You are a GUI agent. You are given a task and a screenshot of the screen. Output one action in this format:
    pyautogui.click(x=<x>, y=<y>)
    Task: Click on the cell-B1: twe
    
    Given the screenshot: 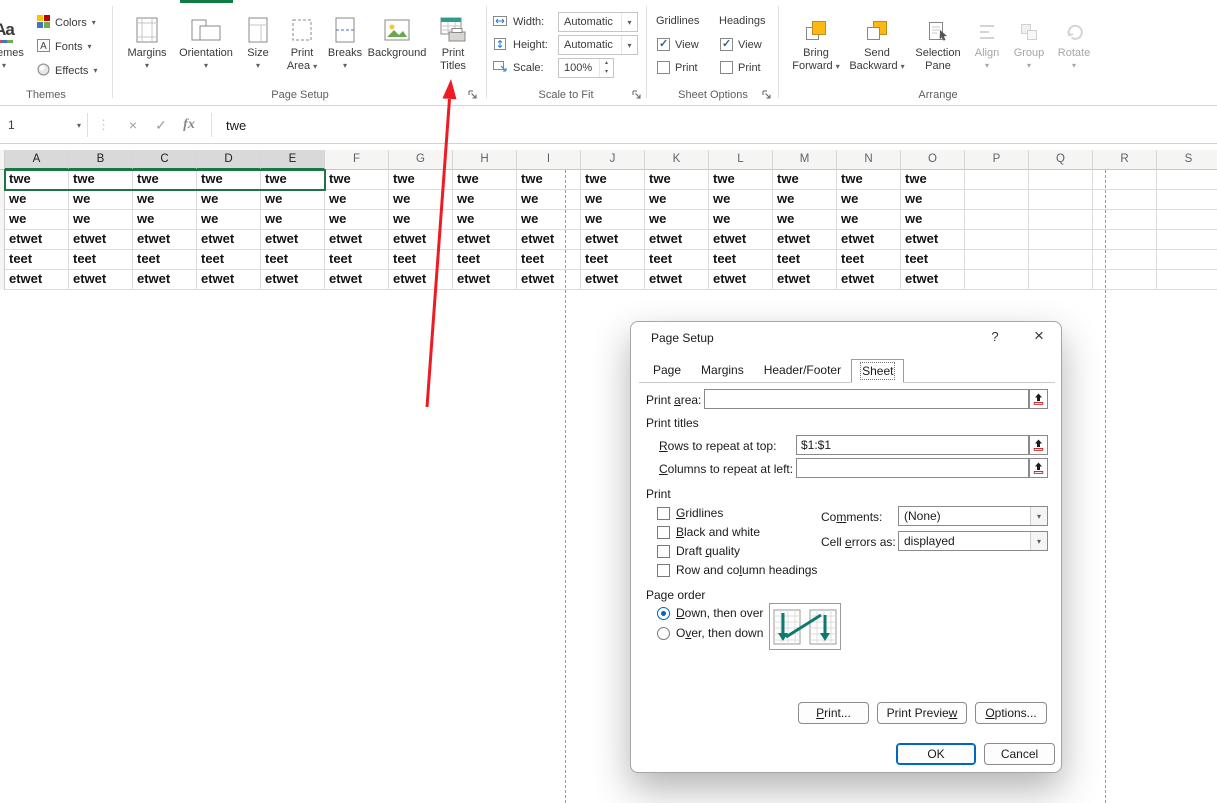 What is the action you would take?
    pyautogui.click(x=101, y=180)
    